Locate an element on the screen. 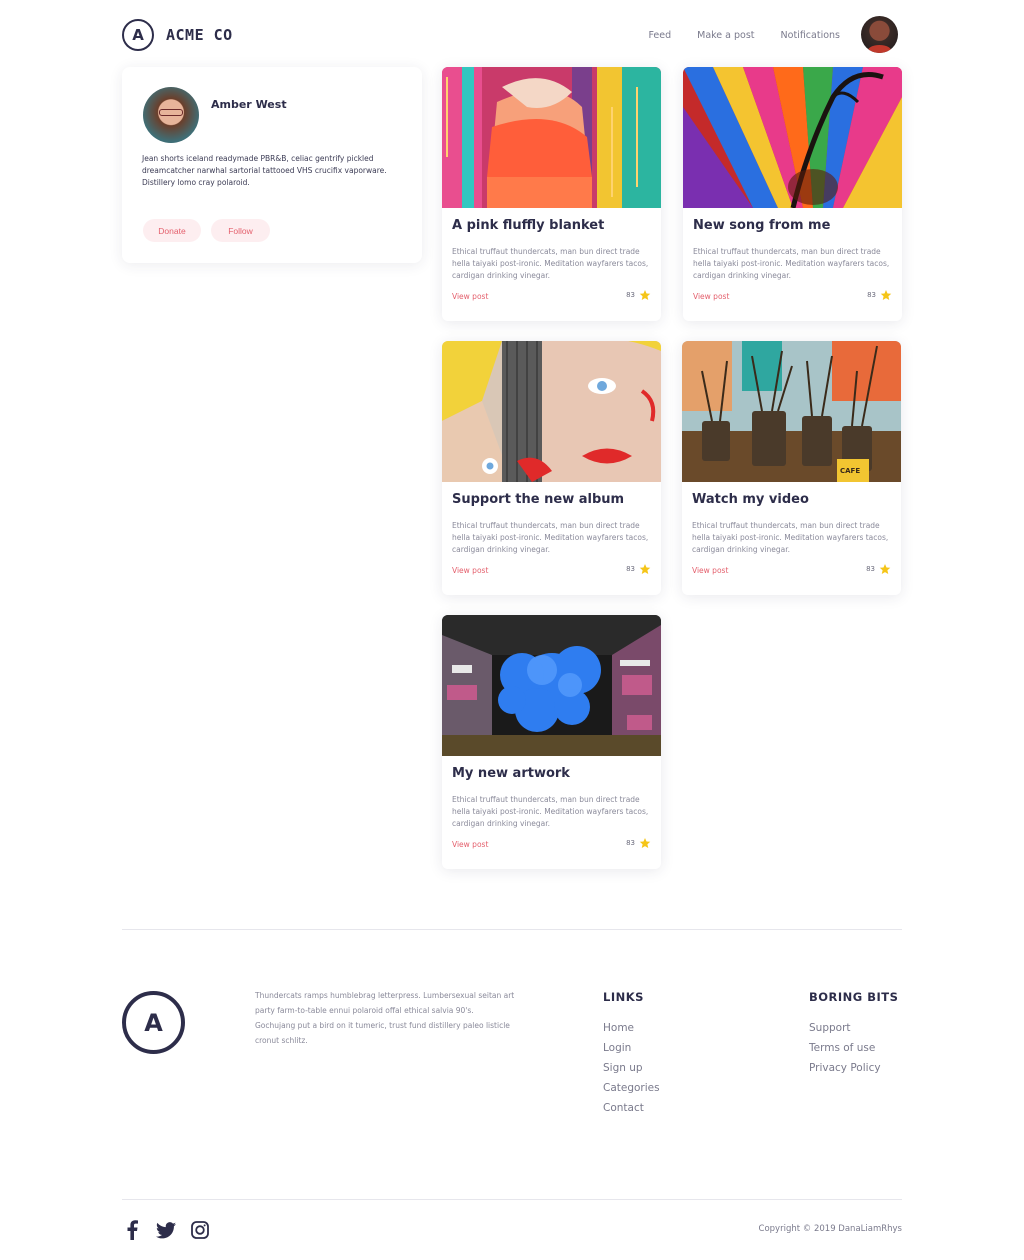  post-title: New song from me is located at coordinates (762, 225).